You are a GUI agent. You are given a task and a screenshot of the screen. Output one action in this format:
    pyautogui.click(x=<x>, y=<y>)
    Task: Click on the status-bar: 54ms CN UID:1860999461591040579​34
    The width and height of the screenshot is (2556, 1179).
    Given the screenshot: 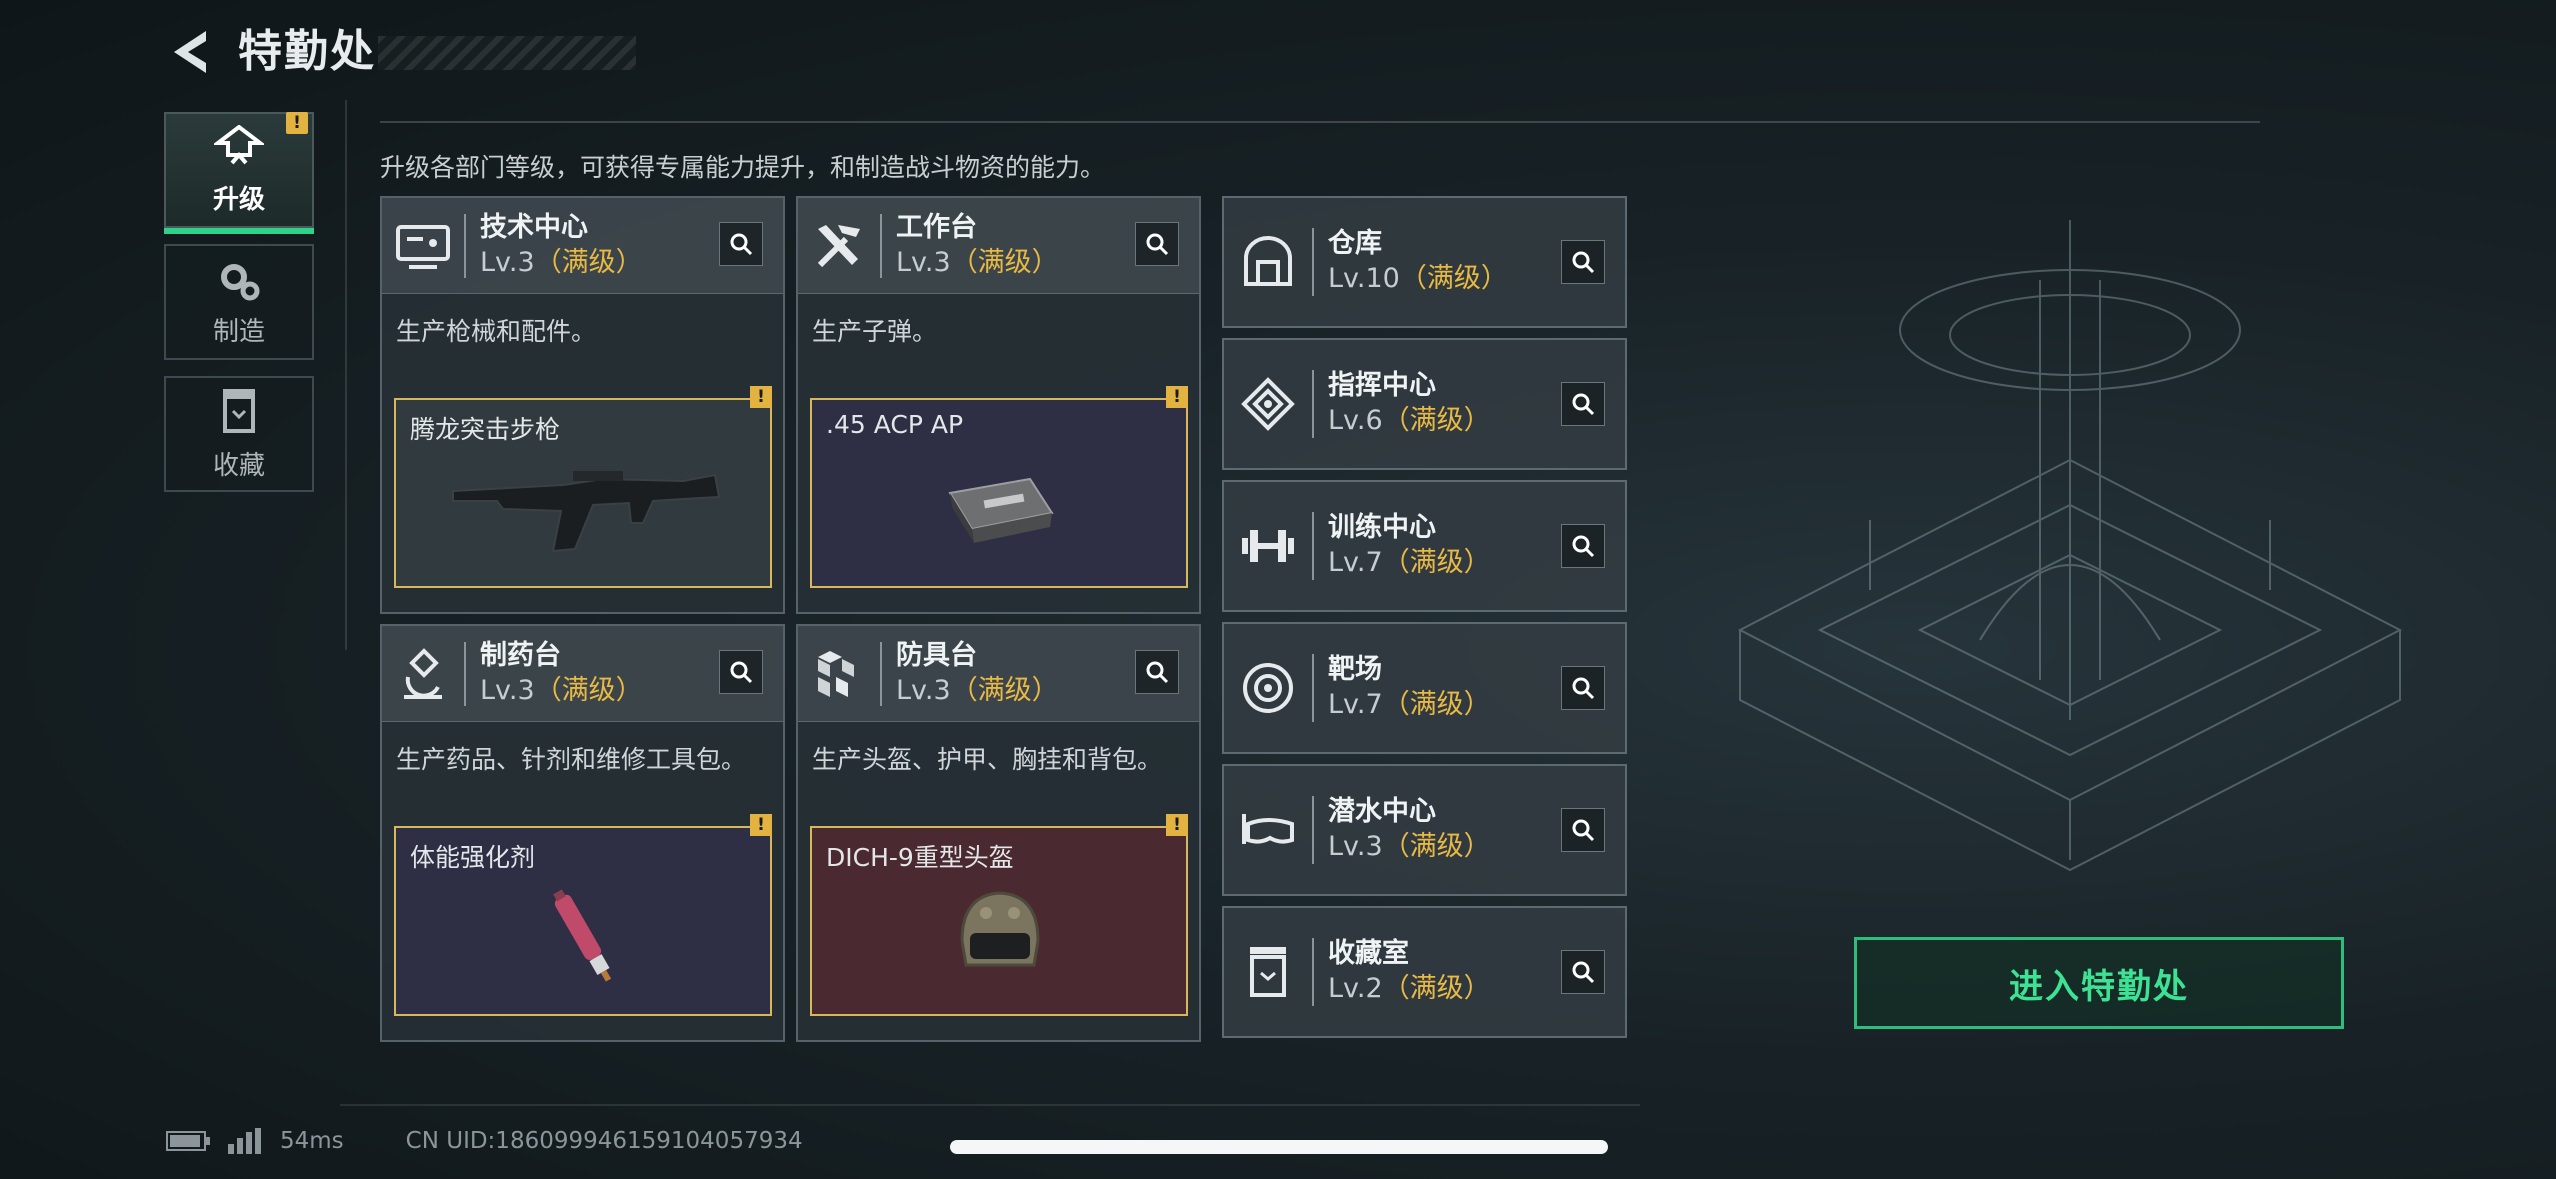 What is the action you would take?
    pyautogui.click(x=484, y=1141)
    